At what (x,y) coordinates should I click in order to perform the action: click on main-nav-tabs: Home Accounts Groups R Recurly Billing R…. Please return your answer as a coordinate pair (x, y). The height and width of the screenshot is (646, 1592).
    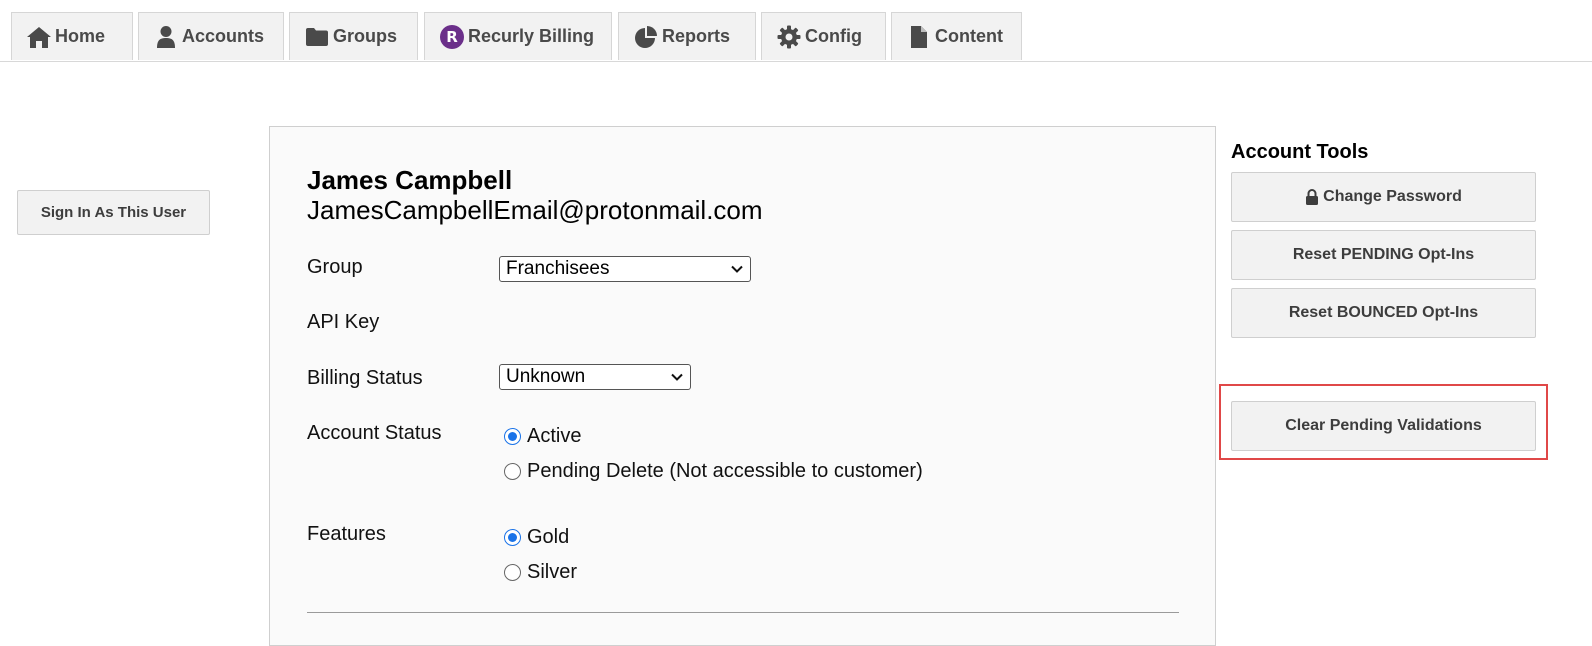
    Looking at the image, I should click on (796, 31).